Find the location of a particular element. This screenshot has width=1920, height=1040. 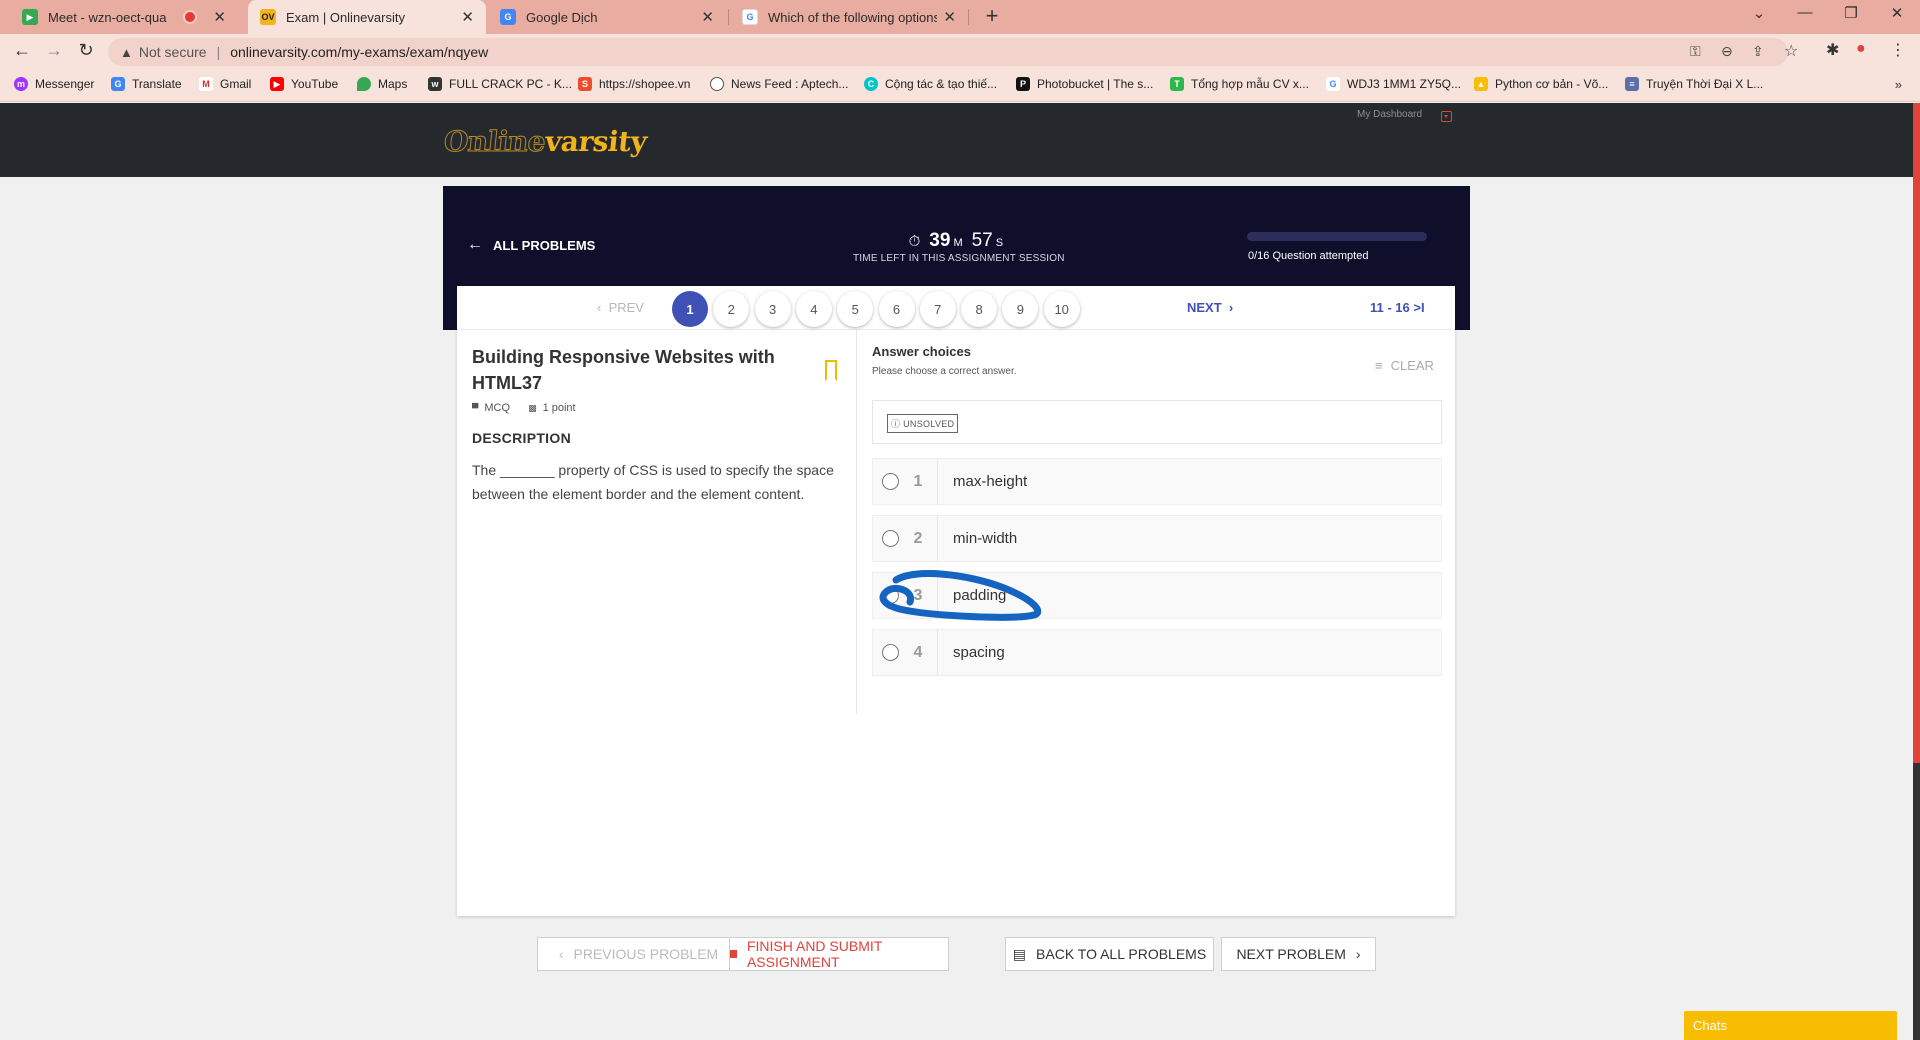

clear-button: ≡ CLEAR is located at coordinates (1404, 365).